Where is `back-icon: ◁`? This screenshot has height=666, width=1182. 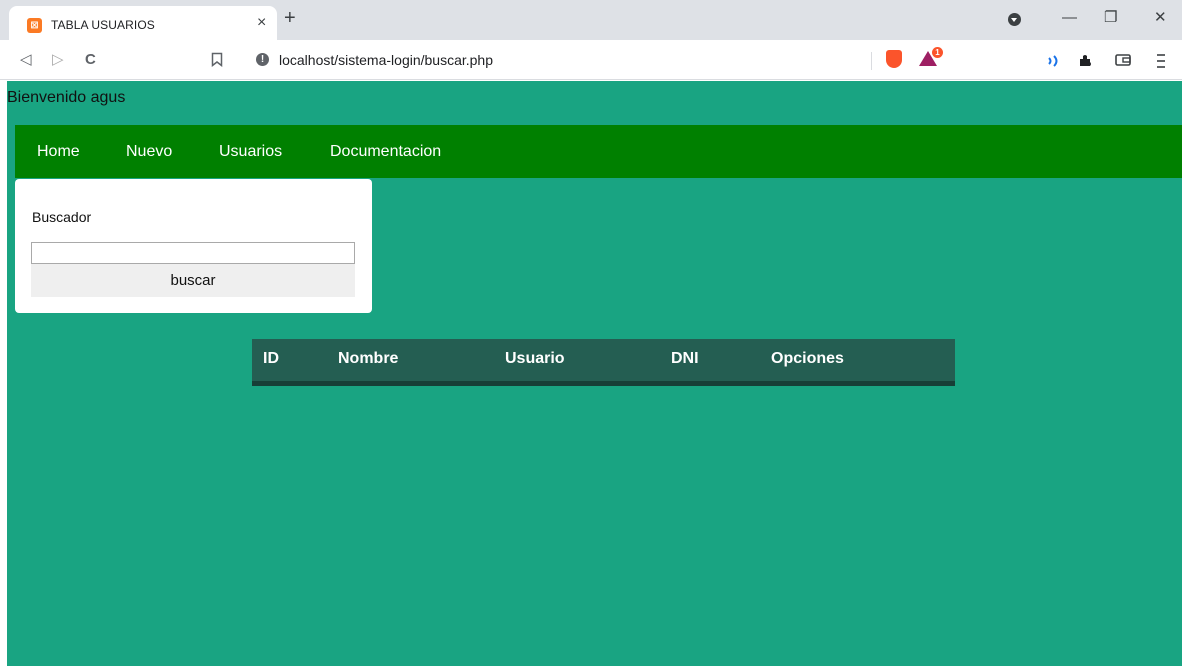 back-icon: ◁ is located at coordinates (26, 60).